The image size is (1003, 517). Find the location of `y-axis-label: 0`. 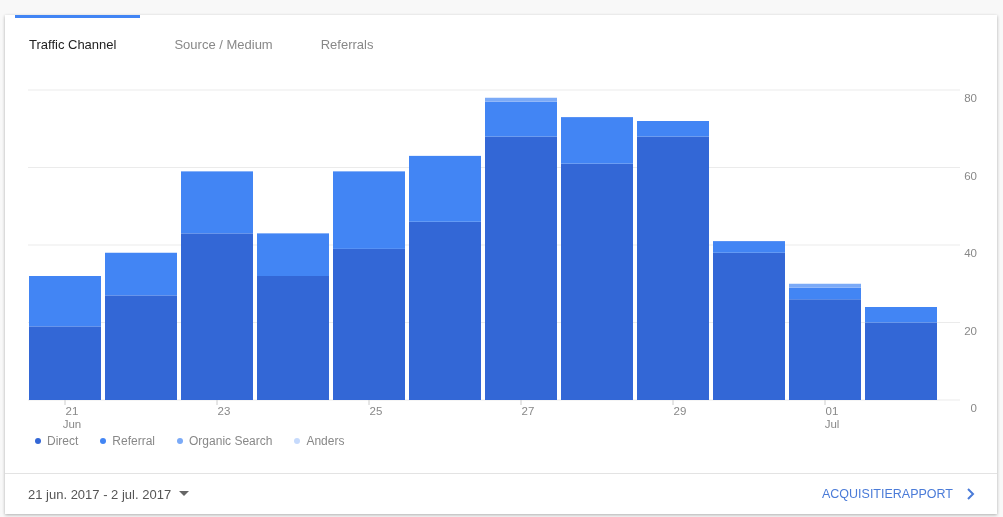

y-axis-label: 0 is located at coordinates (973, 408).